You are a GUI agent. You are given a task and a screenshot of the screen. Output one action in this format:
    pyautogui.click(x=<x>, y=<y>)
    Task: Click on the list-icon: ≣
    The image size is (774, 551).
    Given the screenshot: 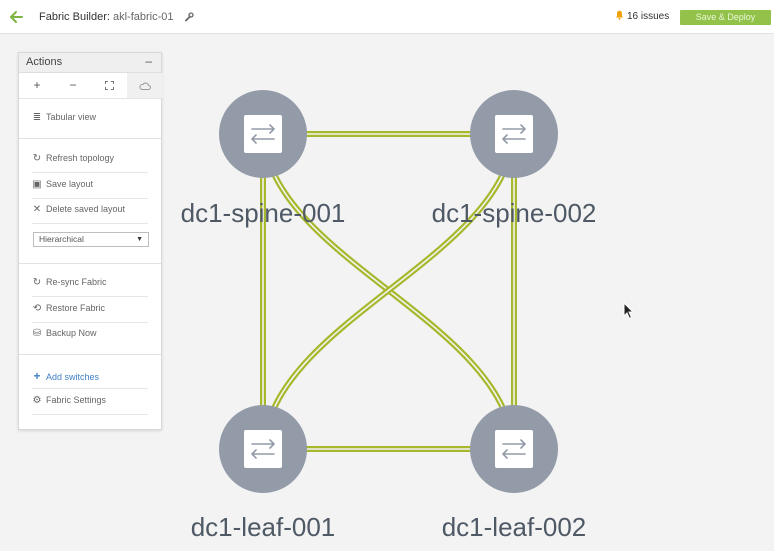 What is the action you would take?
    pyautogui.click(x=37, y=117)
    